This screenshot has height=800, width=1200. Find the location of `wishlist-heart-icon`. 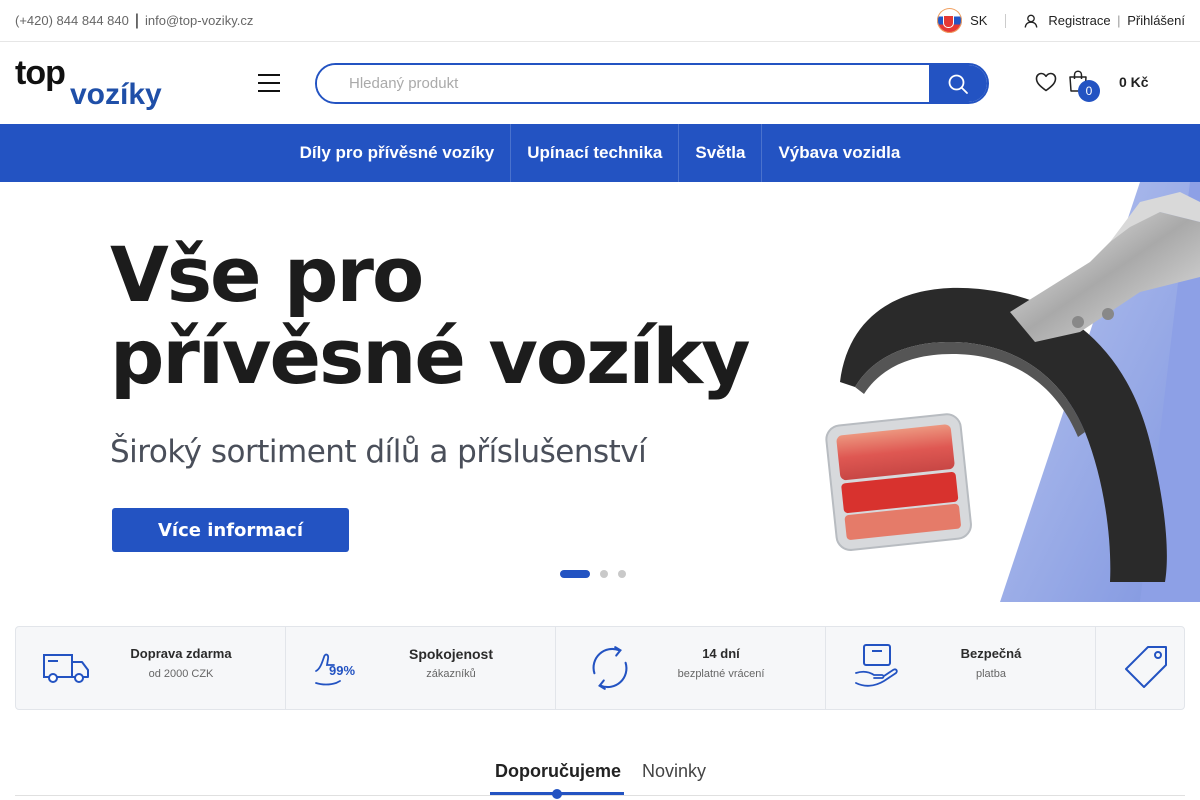

wishlist-heart-icon is located at coordinates (1046, 82).